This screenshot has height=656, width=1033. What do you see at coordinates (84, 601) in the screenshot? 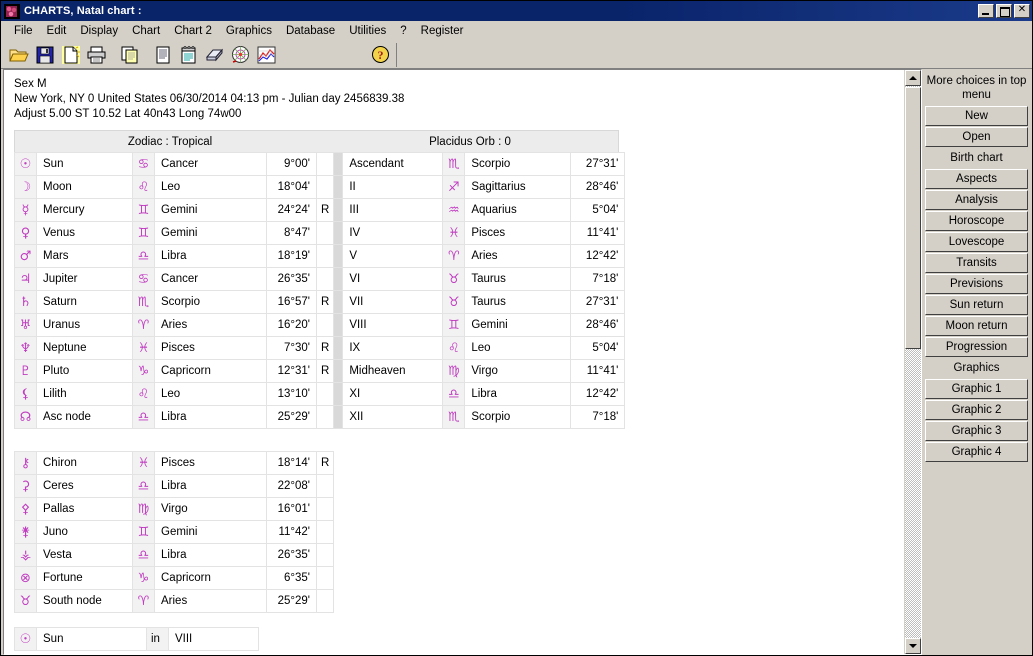
I see `asteroid-name: South node` at bounding box center [84, 601].